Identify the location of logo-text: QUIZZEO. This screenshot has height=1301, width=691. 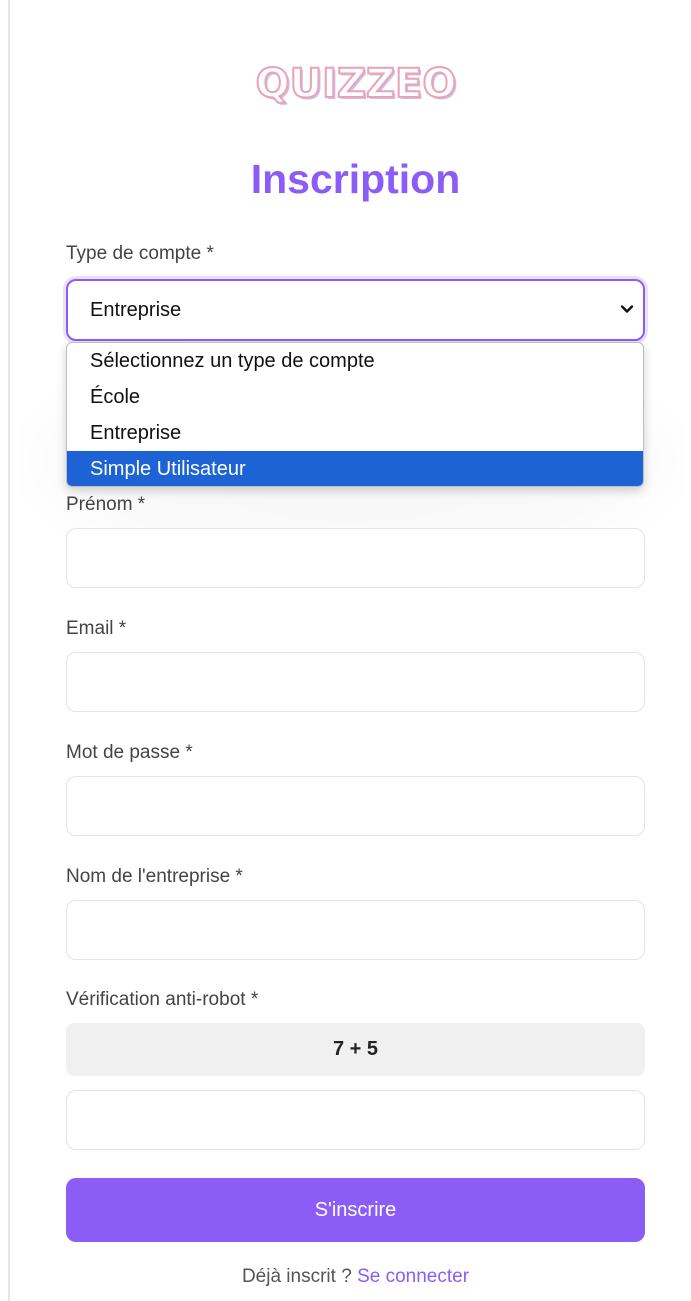
(356, 84).